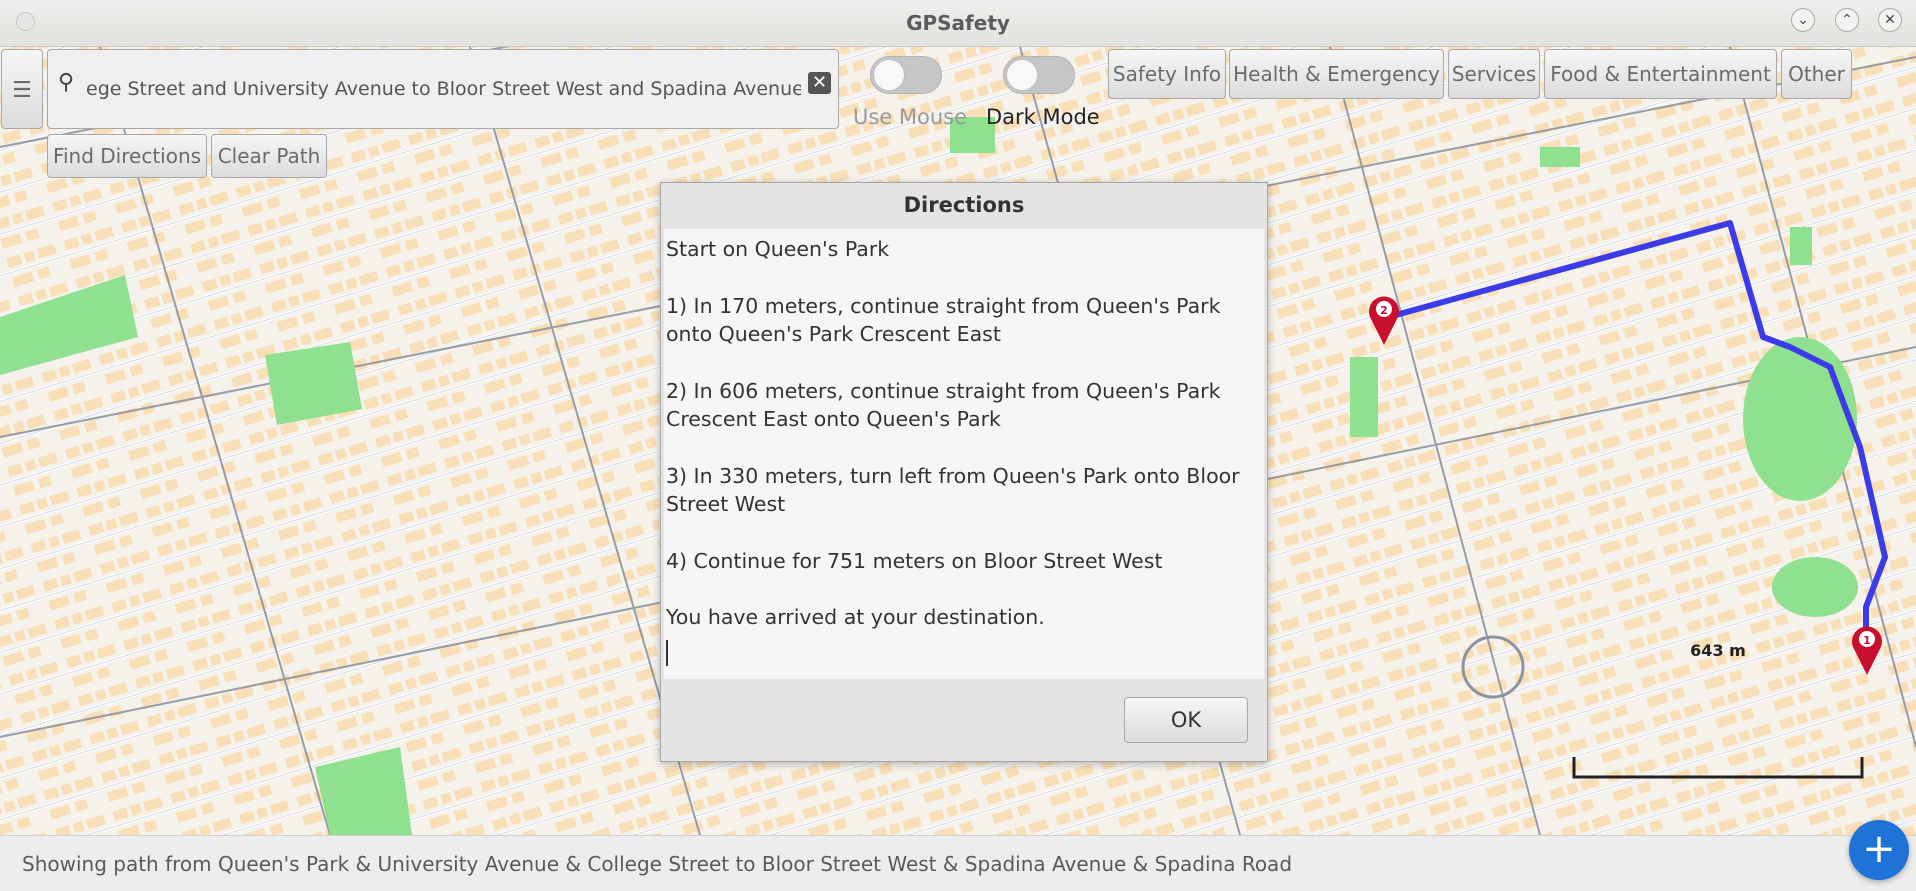  Describe the element at coordinates (66, 82) in the screenshot. I see `search-icon: ⚲` at that location.